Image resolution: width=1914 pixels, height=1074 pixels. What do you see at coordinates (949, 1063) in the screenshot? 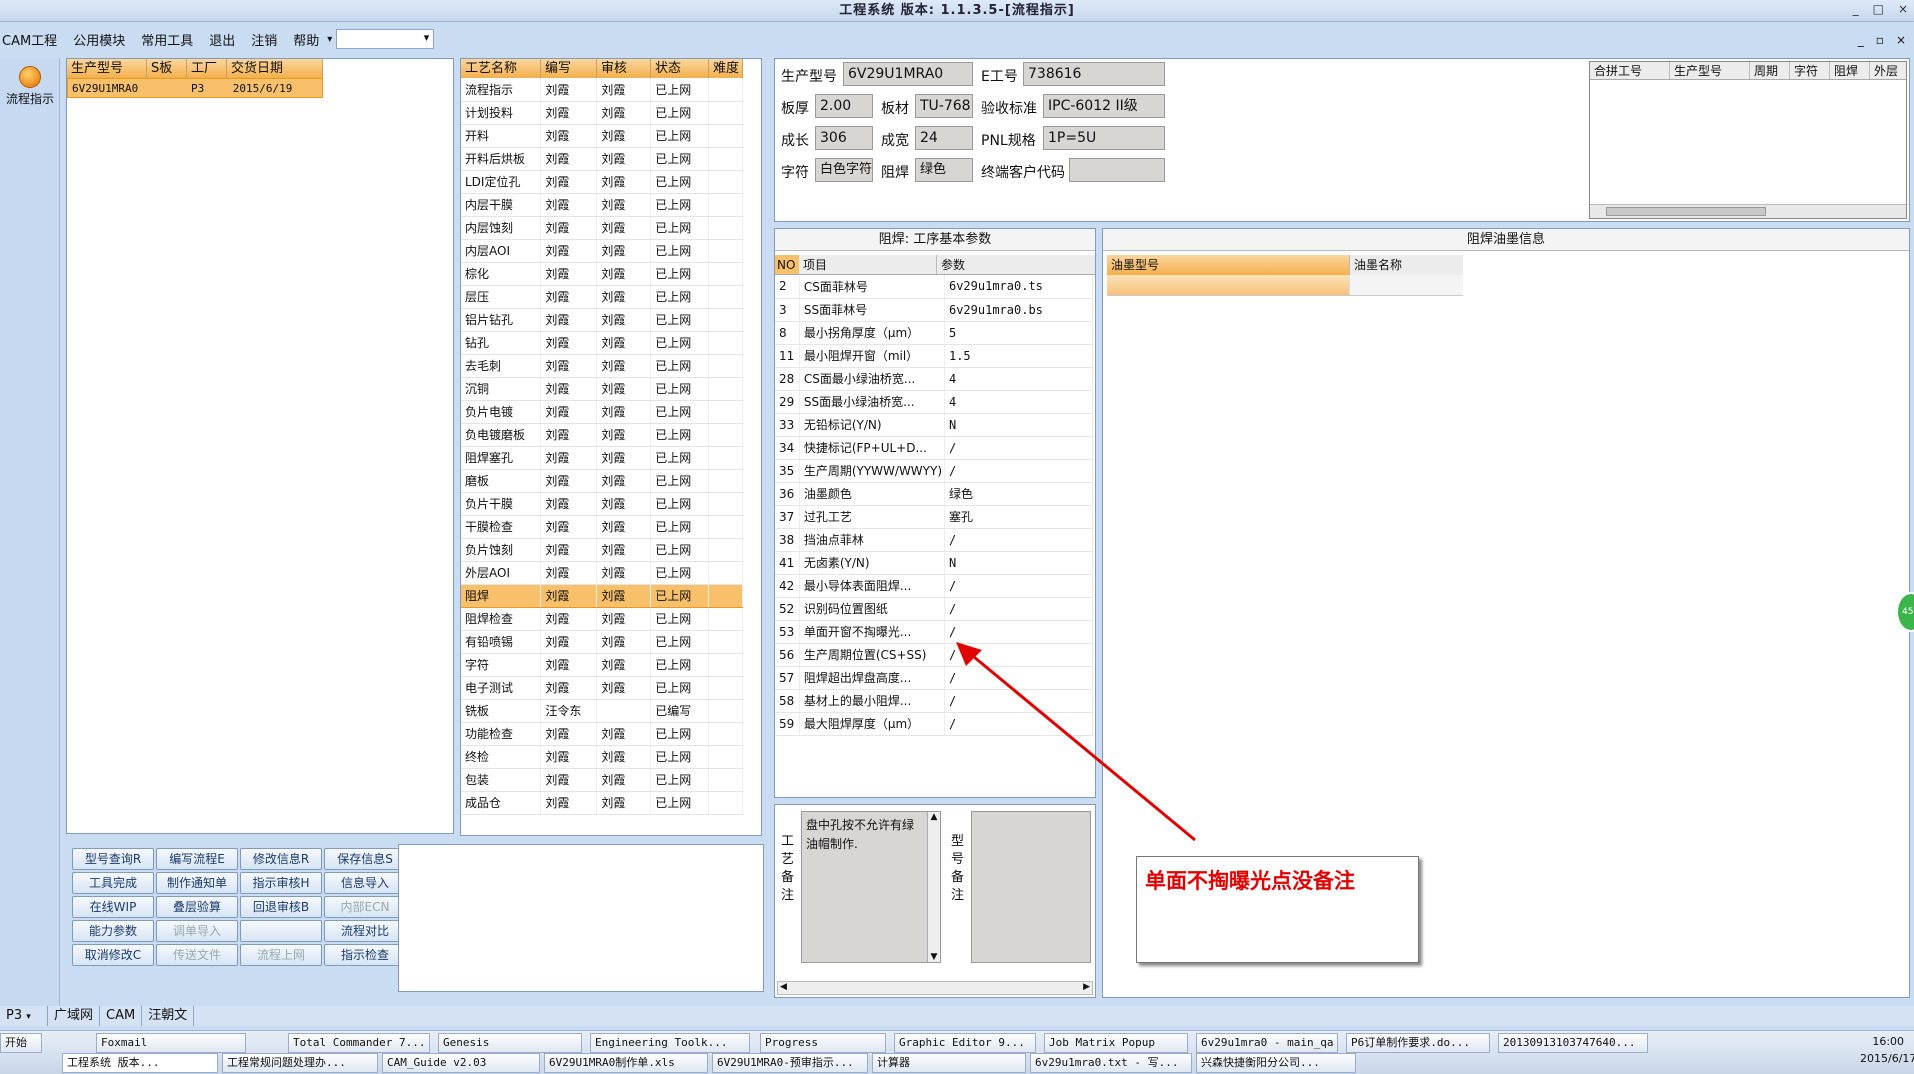
I see `taskbar-item: 计算器` at bounding box center [949, 1063].